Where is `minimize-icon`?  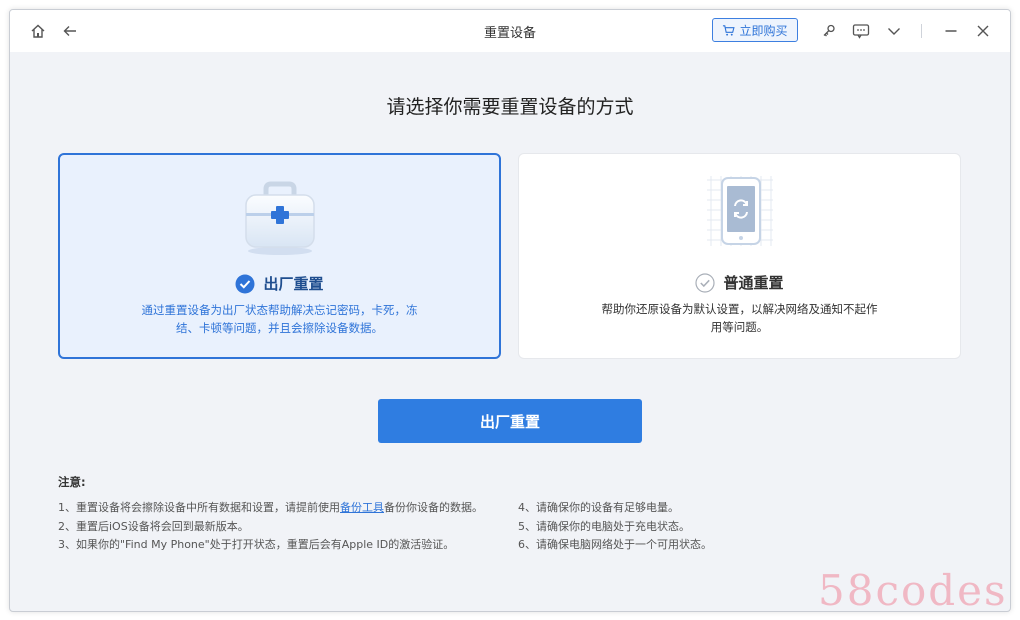 minimize-icon is located at coordinates (951, 31).